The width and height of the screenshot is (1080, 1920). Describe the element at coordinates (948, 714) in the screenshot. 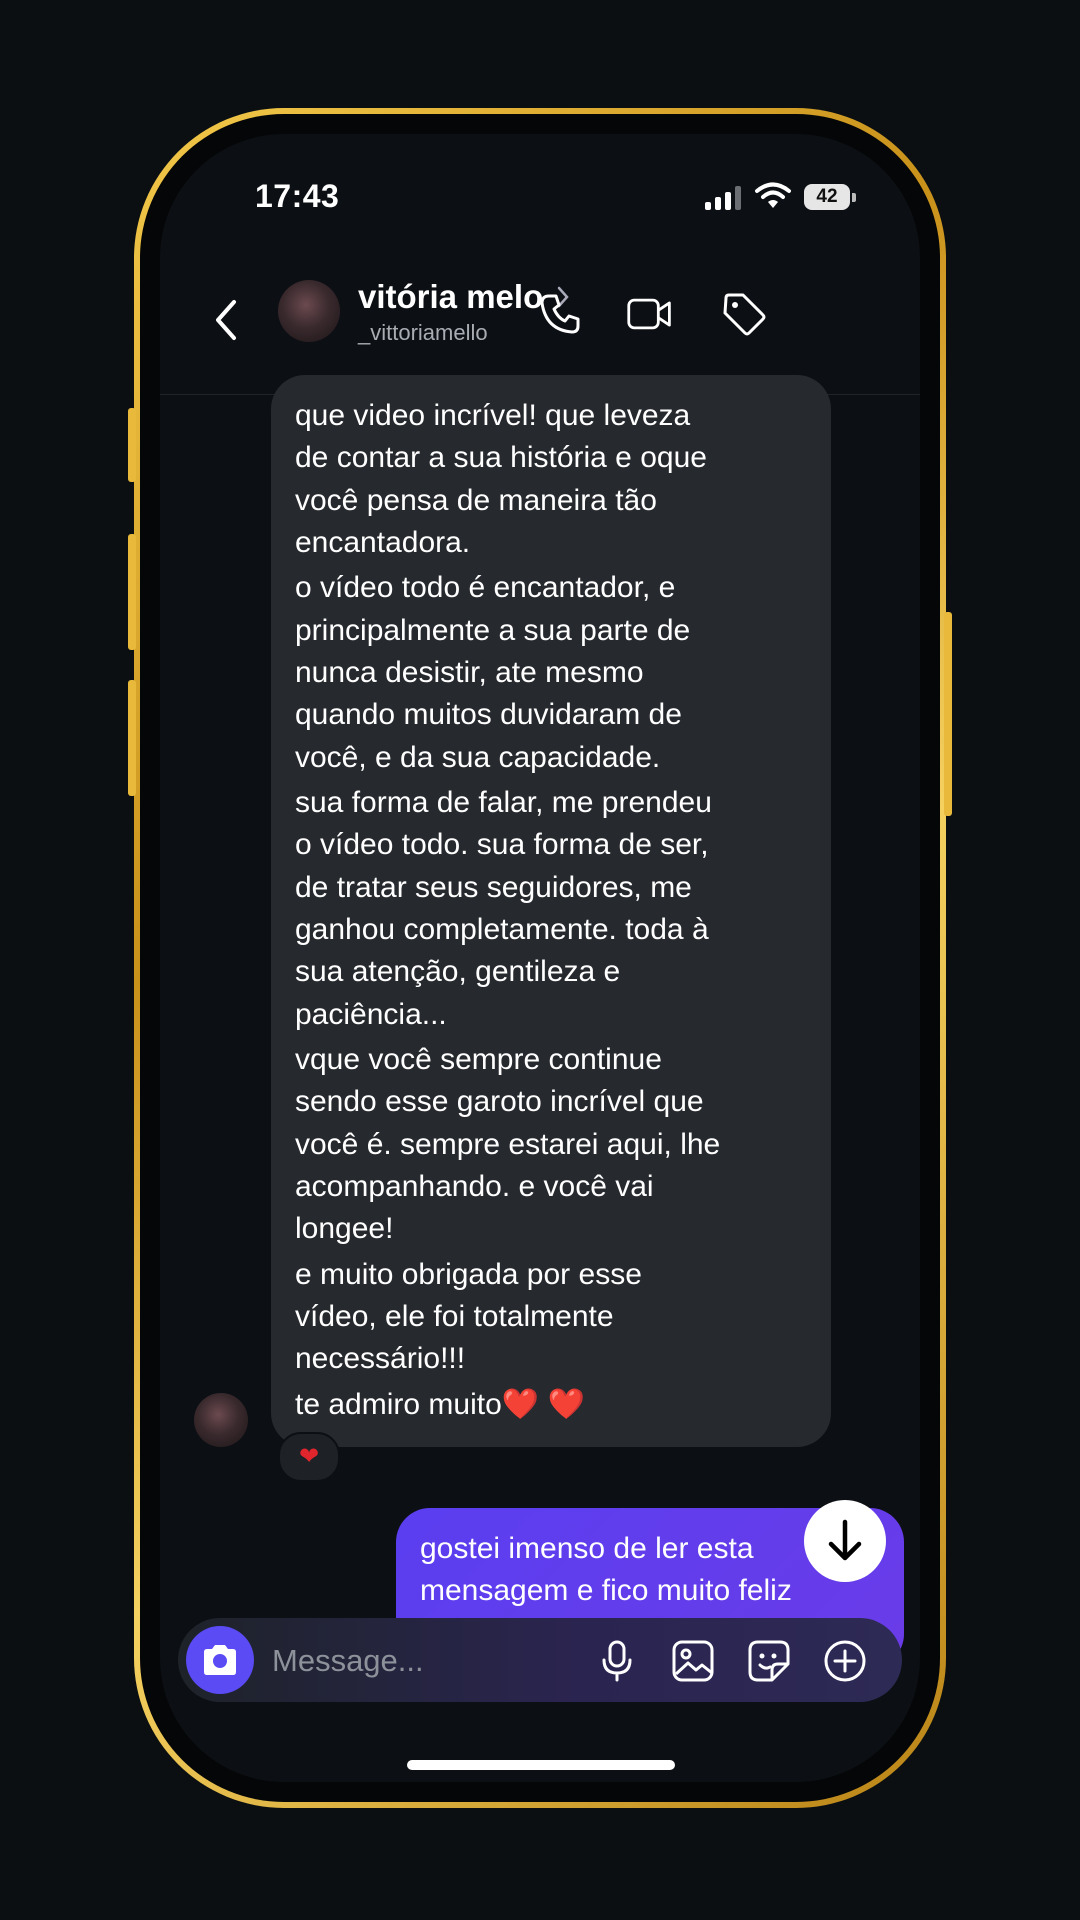

I see `power-button` at that location.